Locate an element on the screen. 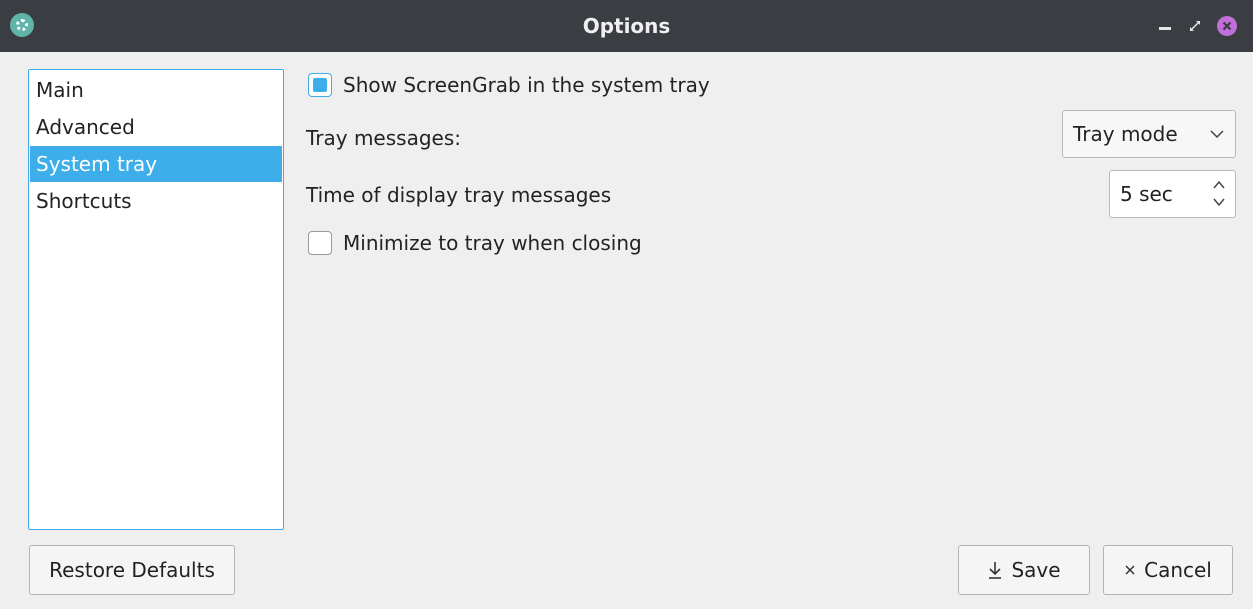 This screenshot has height=609, width=1253. show-in-tray-checkbox is located at coordinates (320, 85).